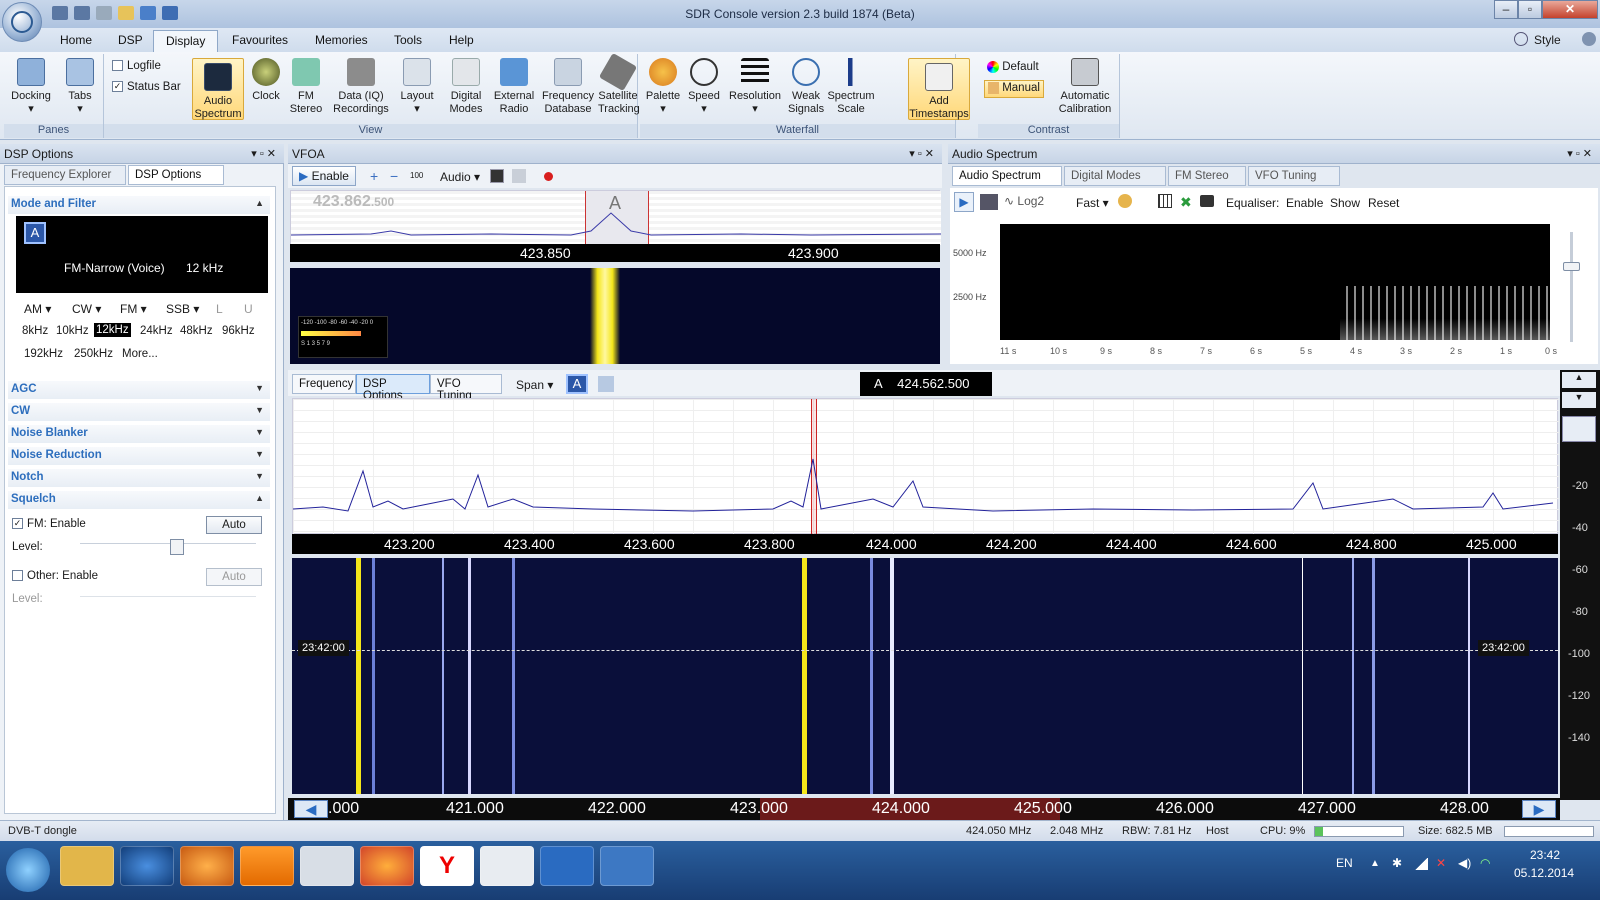  What do you see at coordinates (1579, 429) in the screenshot?
I see `scale-mode-icon` at bounding box center [1579, 429].